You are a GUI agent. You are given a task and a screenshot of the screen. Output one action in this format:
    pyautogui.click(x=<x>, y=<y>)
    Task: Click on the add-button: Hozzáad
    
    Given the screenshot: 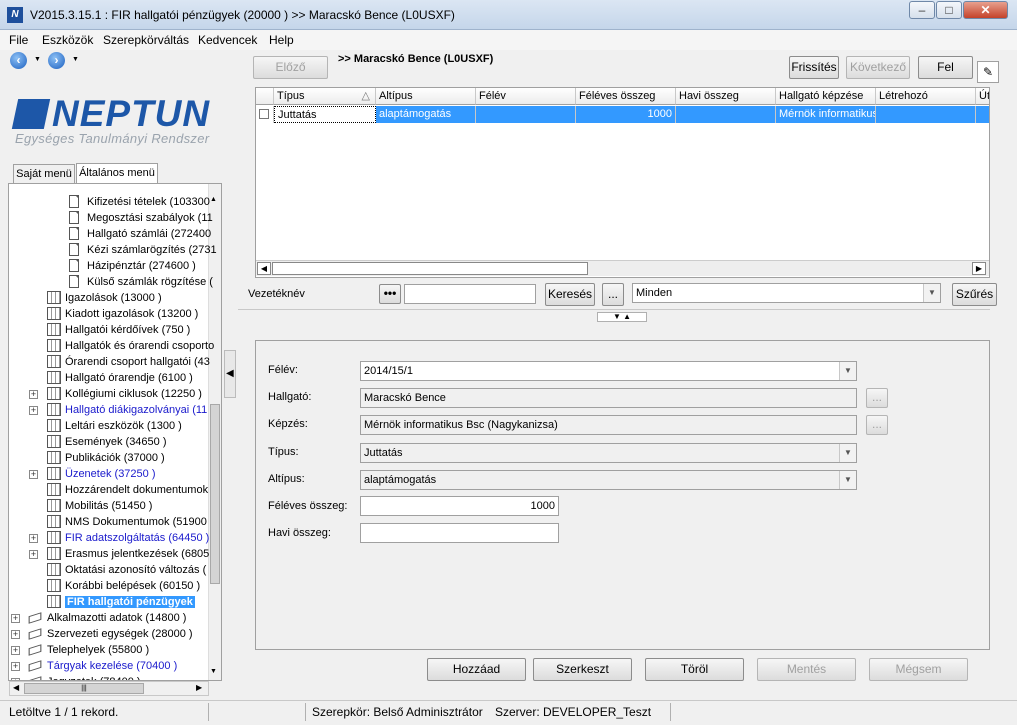 What is the action you would take?
    pyautogui.click(x=476, y=669)
    